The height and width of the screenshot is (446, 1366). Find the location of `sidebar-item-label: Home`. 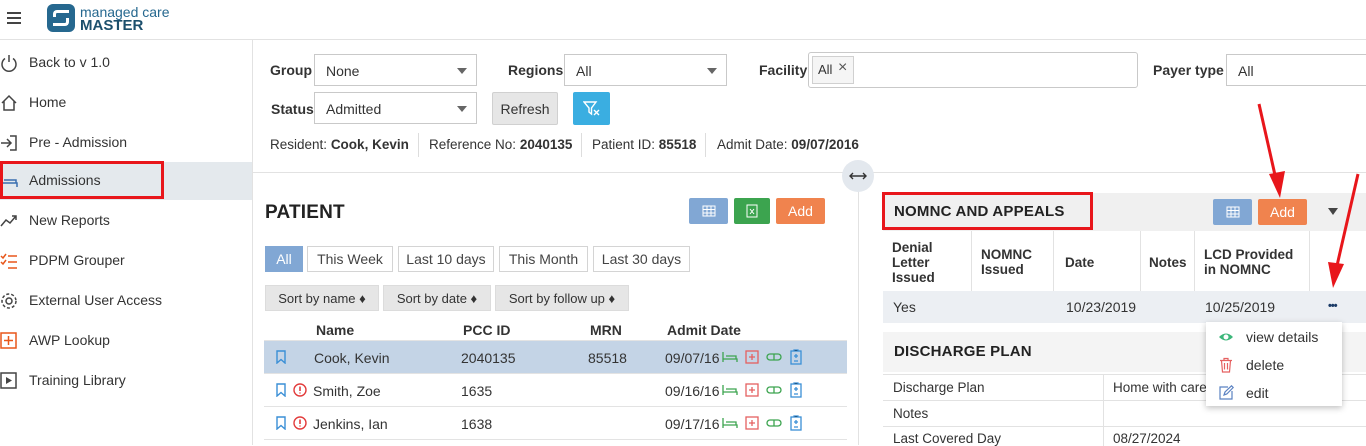

sidebar-item-label: Home is located at coordinates (48, 102).